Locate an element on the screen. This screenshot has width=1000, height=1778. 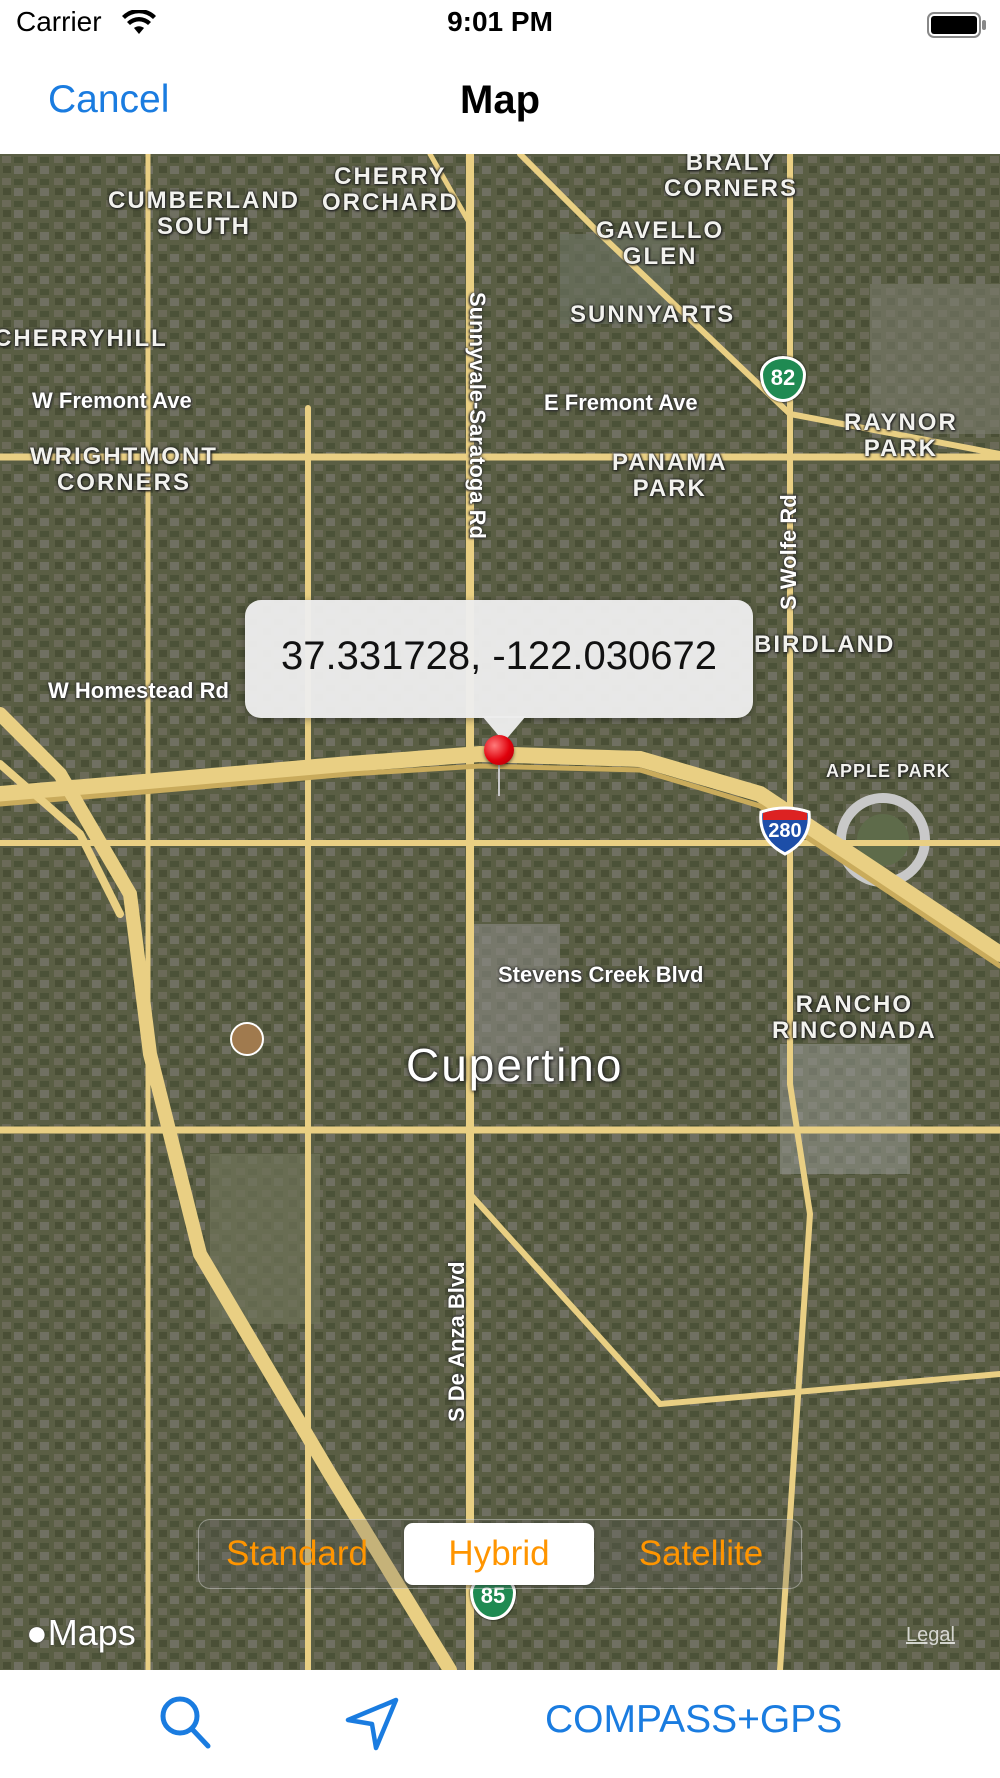
battery-icon is located at coordinates (957, 27).